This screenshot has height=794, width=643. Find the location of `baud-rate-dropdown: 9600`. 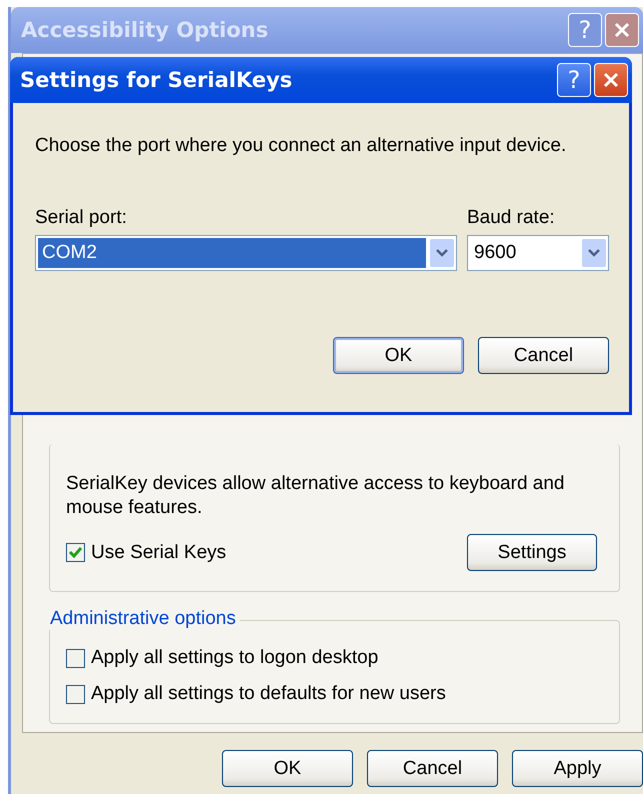

baud-rate-dropdown: 9600 is located at coordinates (538, 253).